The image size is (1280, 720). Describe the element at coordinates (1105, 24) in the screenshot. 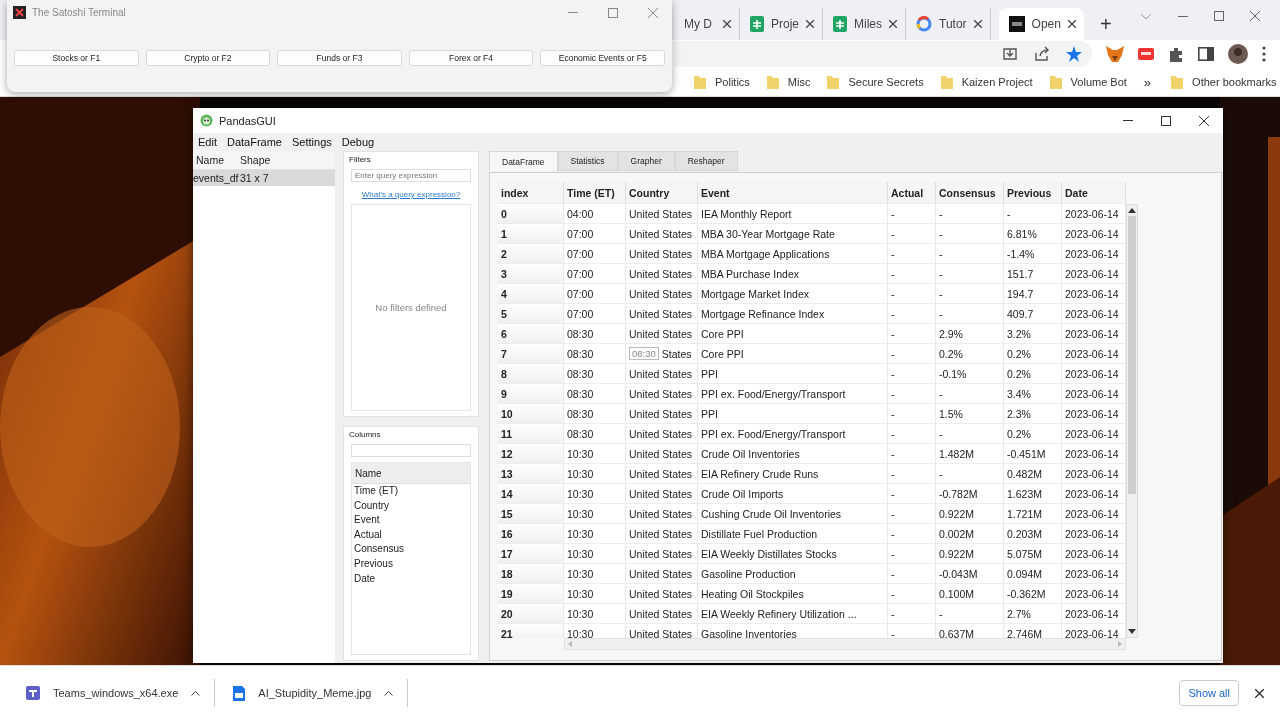

I see `new-tab-button: +` at that location.